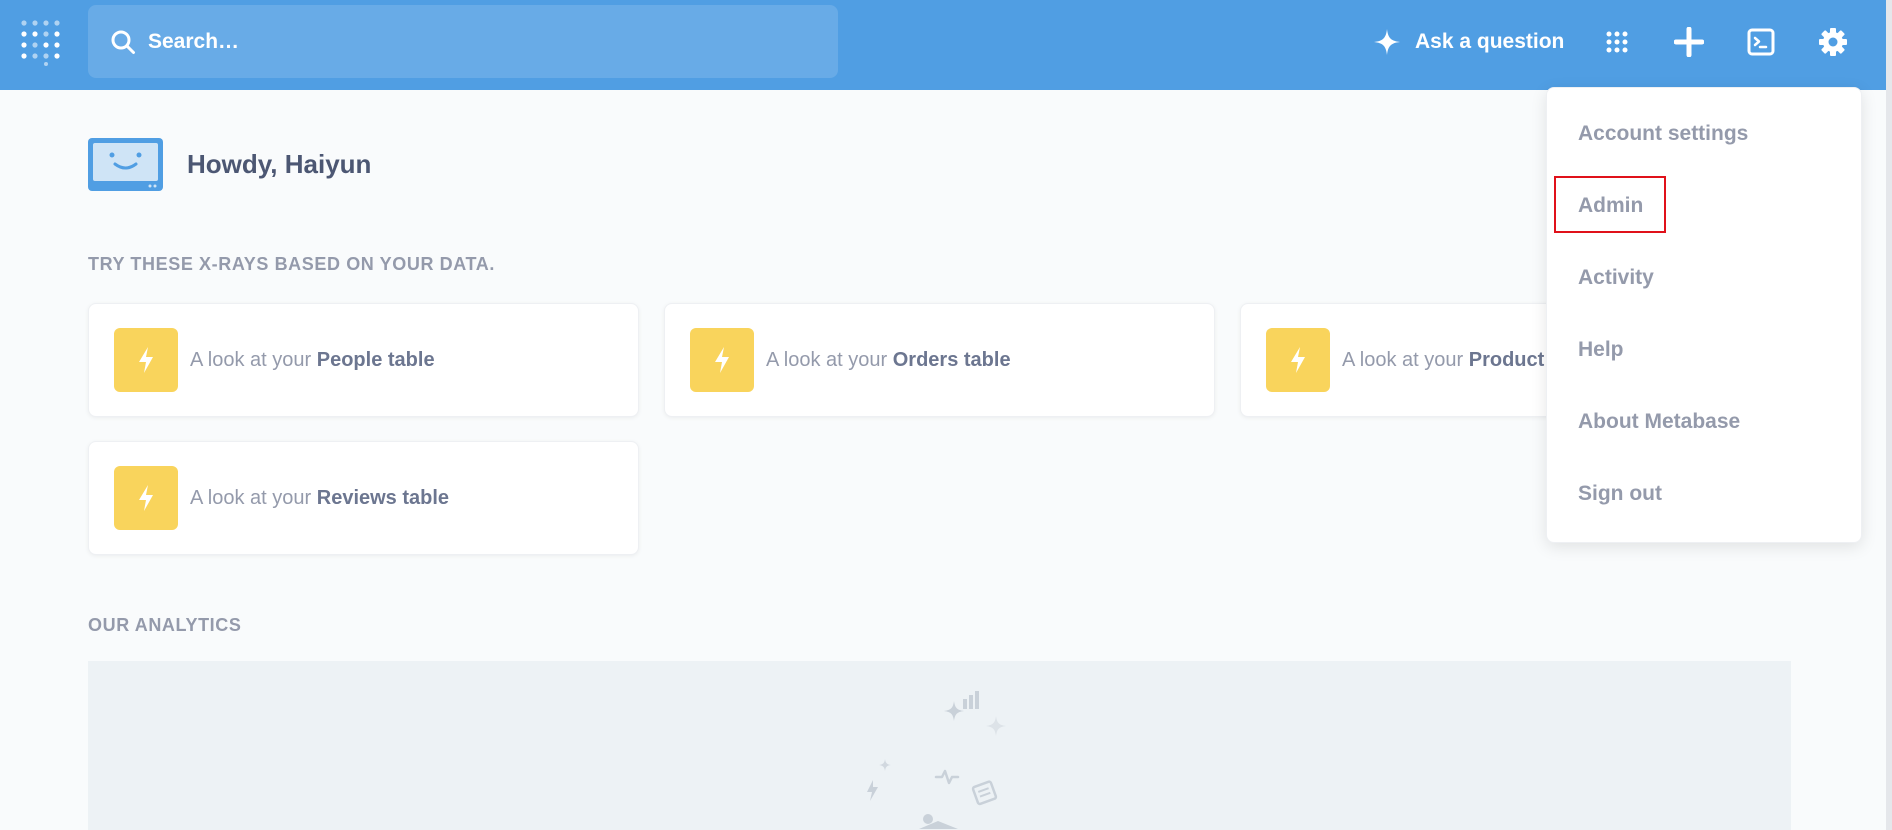  What do you see at coordinates (1663, 134) in the screenshot?
I see `menu-item-account-settings: Account settings` at bounding box center [1663, 134].